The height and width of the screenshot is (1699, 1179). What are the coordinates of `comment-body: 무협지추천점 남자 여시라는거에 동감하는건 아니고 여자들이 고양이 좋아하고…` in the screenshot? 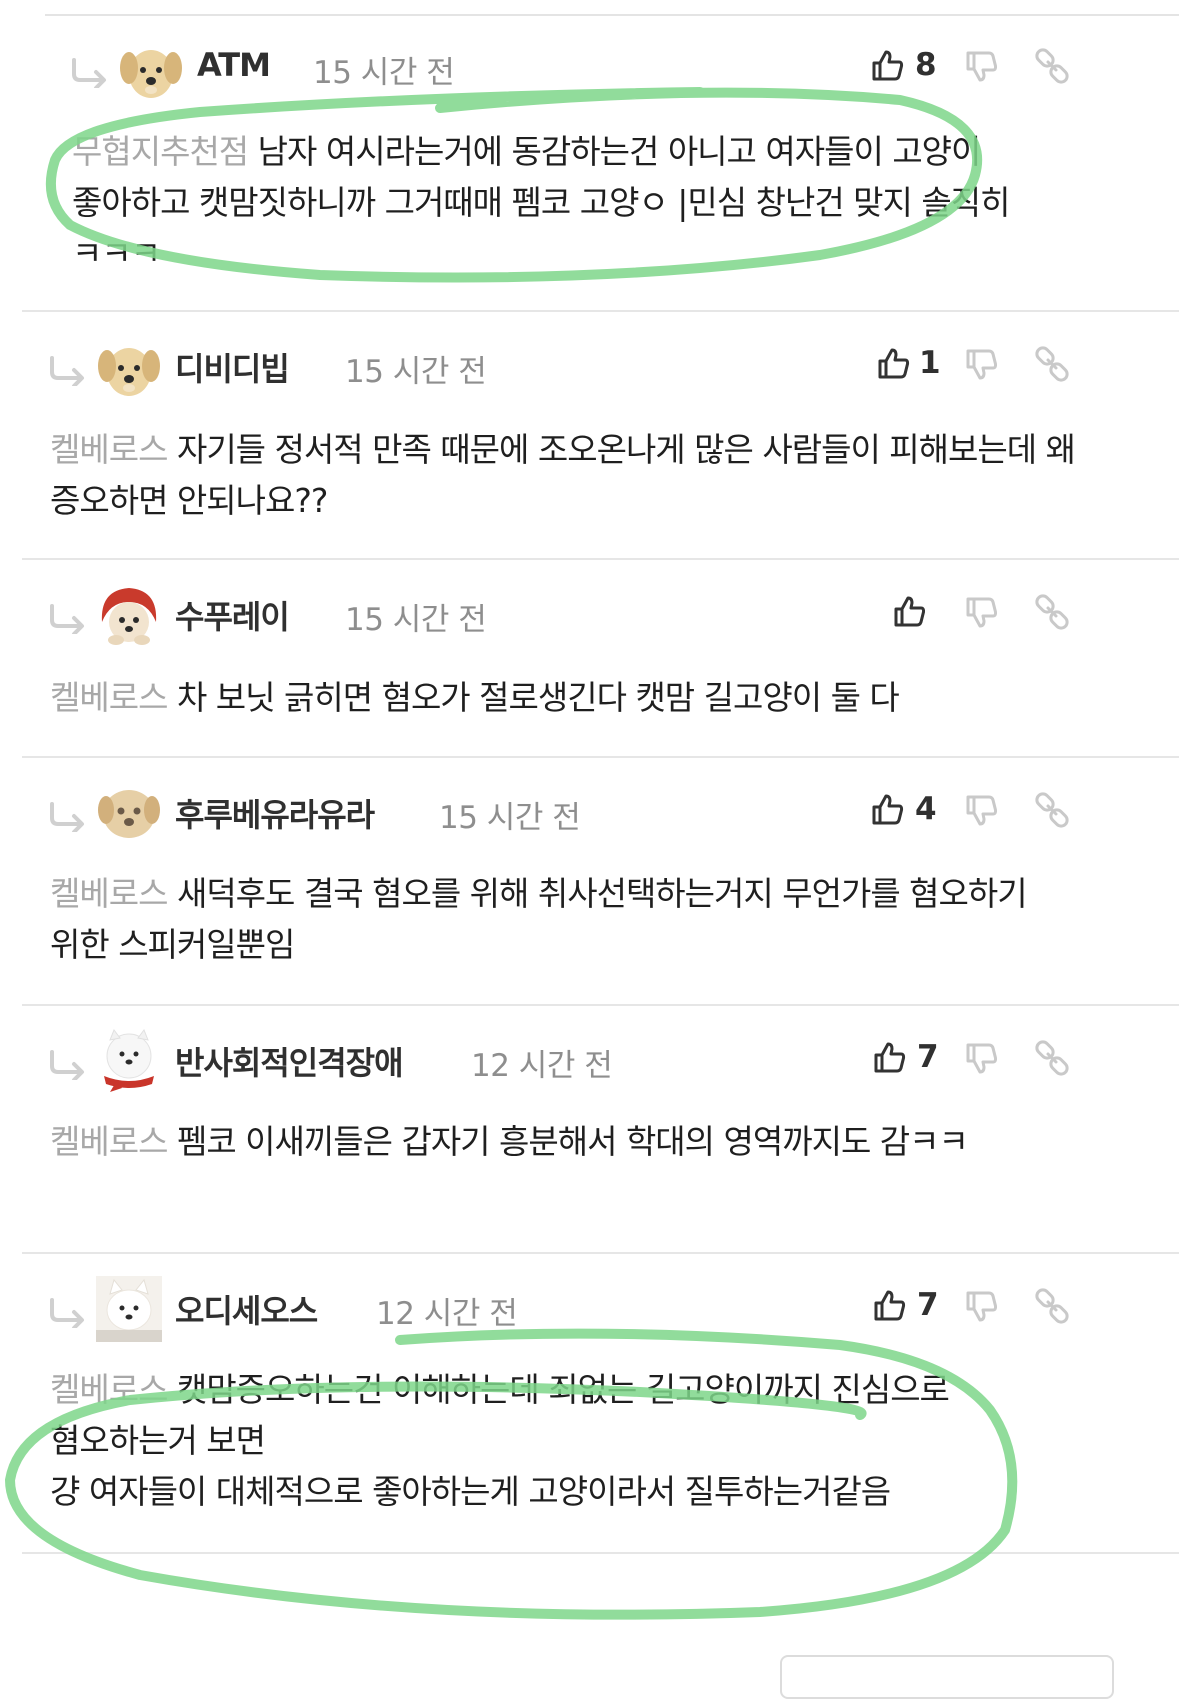 It's located at (577, 202).